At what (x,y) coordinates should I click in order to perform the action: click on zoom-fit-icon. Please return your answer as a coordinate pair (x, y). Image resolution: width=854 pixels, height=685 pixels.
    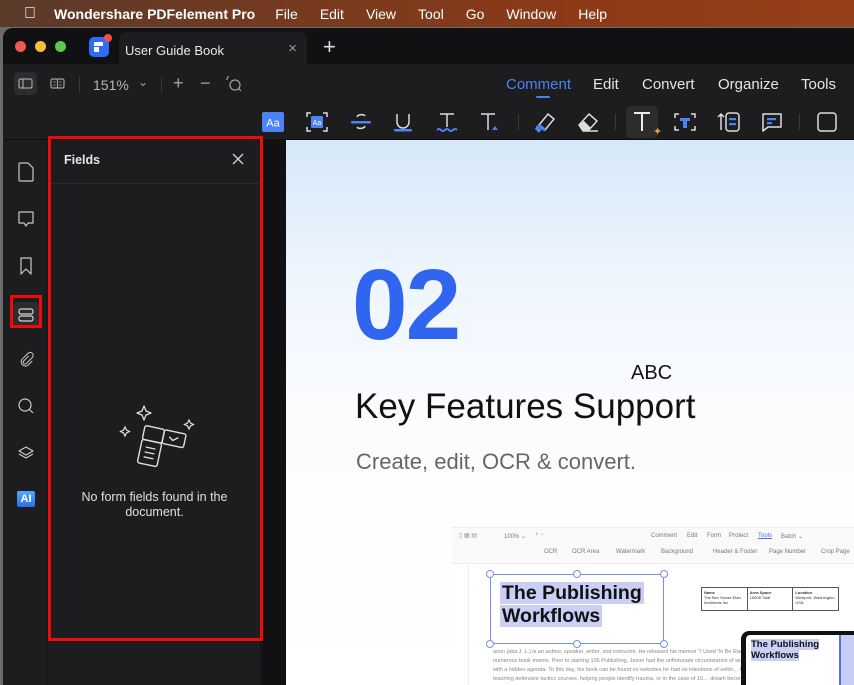
    Looking at the image, I should click on (234, 84).